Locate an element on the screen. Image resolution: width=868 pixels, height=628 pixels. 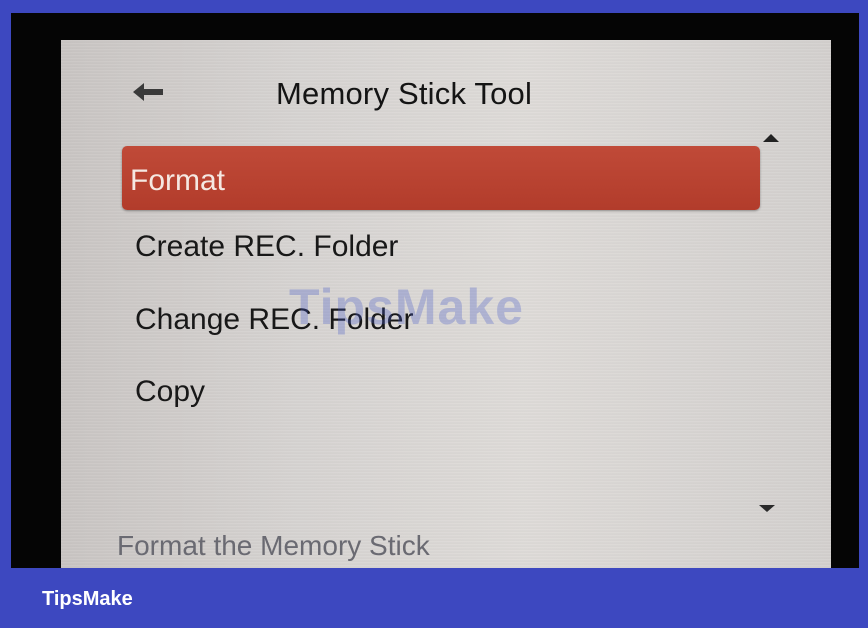
menu-item-copy: Copy is located at coordinates (441, 393).